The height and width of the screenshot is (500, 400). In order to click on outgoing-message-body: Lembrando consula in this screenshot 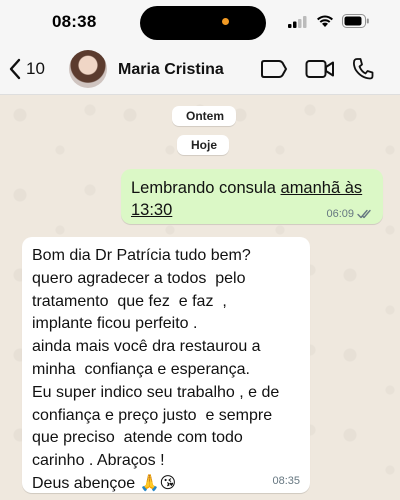, I will do `click(206, 188)`.